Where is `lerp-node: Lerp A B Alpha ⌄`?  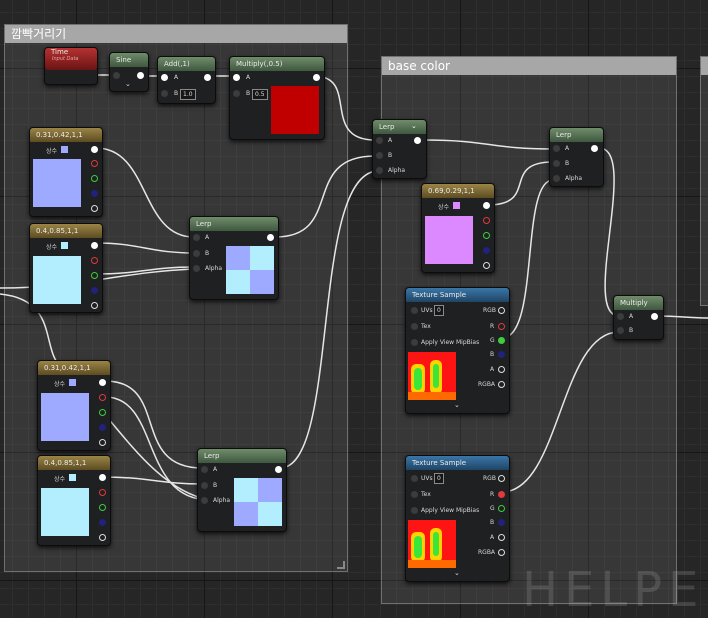
lerp-node: Lerp A B Alpha ⌄ is located at coordinates (399, 149).